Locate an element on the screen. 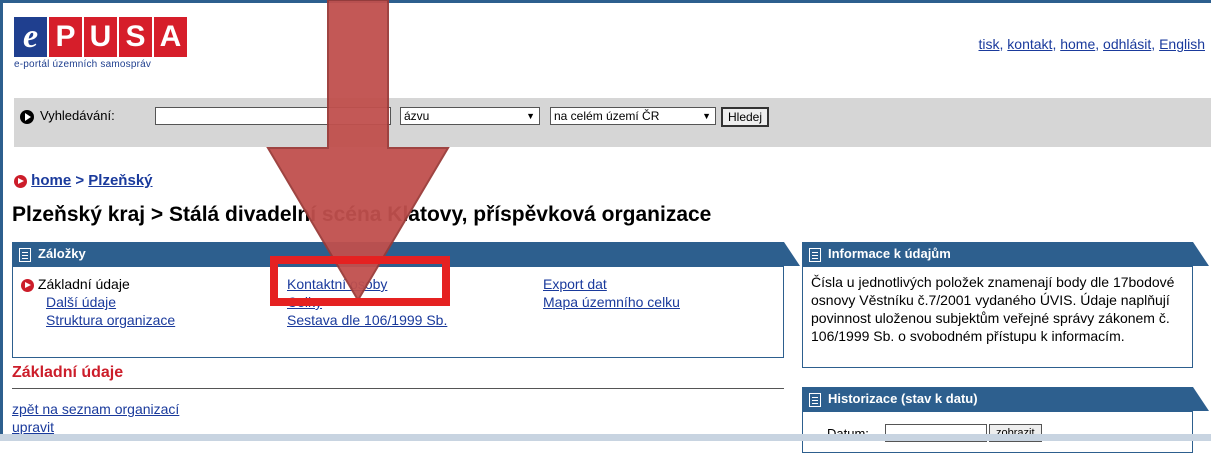 This screenshot has width=1211, height=453. annotation-arrow is located at coordinates (358, 151).